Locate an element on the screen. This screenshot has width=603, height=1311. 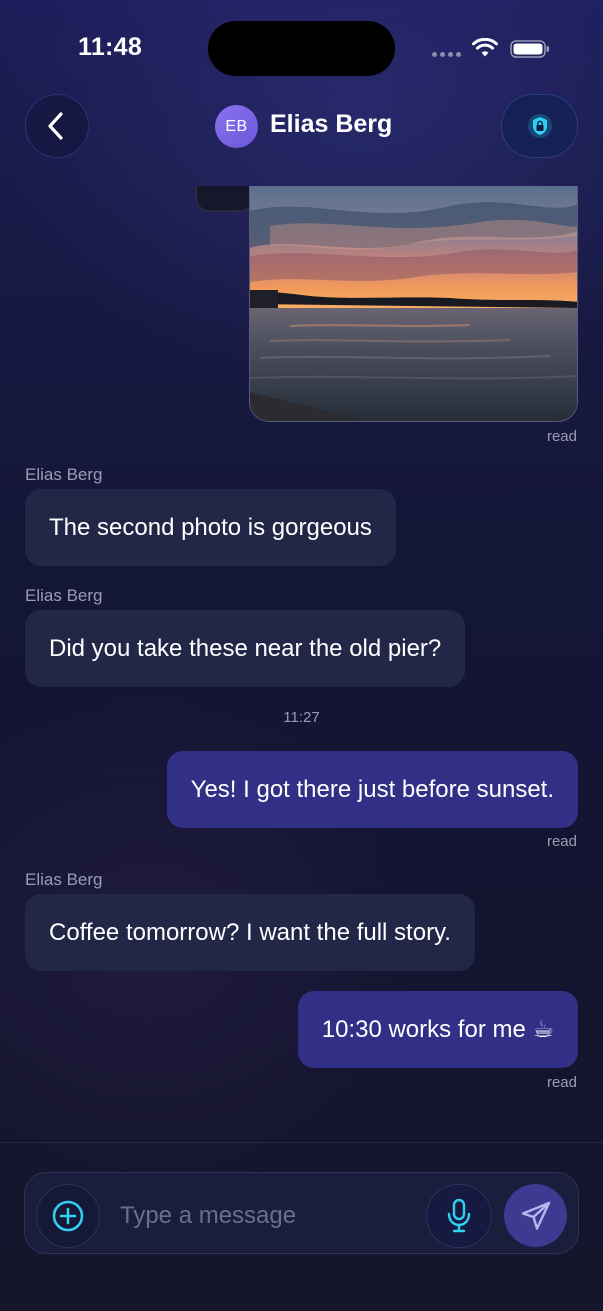
plus-circle-icon is located at coordinates (68, 1216).